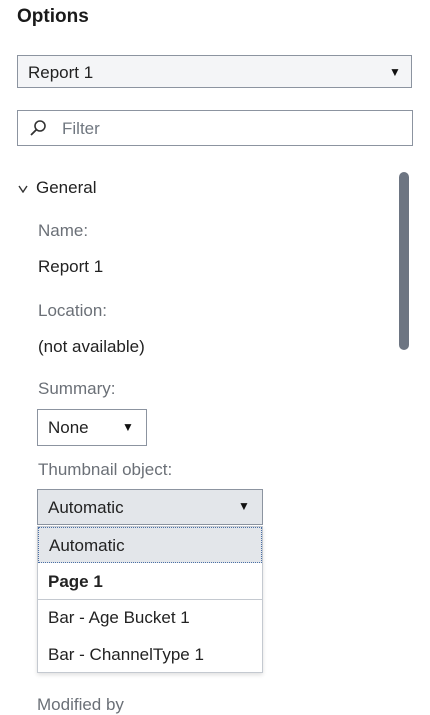 The width and height of the screenshot is (430, 715). What do you see at coordinates (63, 230) in the screenshot?
I see `name-label: Name:` at bounding box center [63, 230].